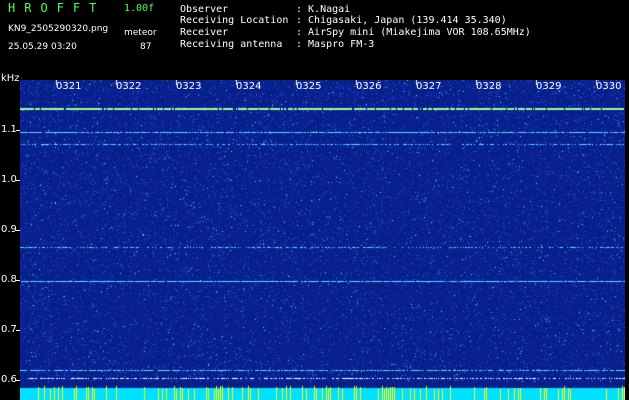  What do you see at coordinates (489, 86) in the screenshot?
I see `time-tick-label: 0328` at bounding box center [489, 86].